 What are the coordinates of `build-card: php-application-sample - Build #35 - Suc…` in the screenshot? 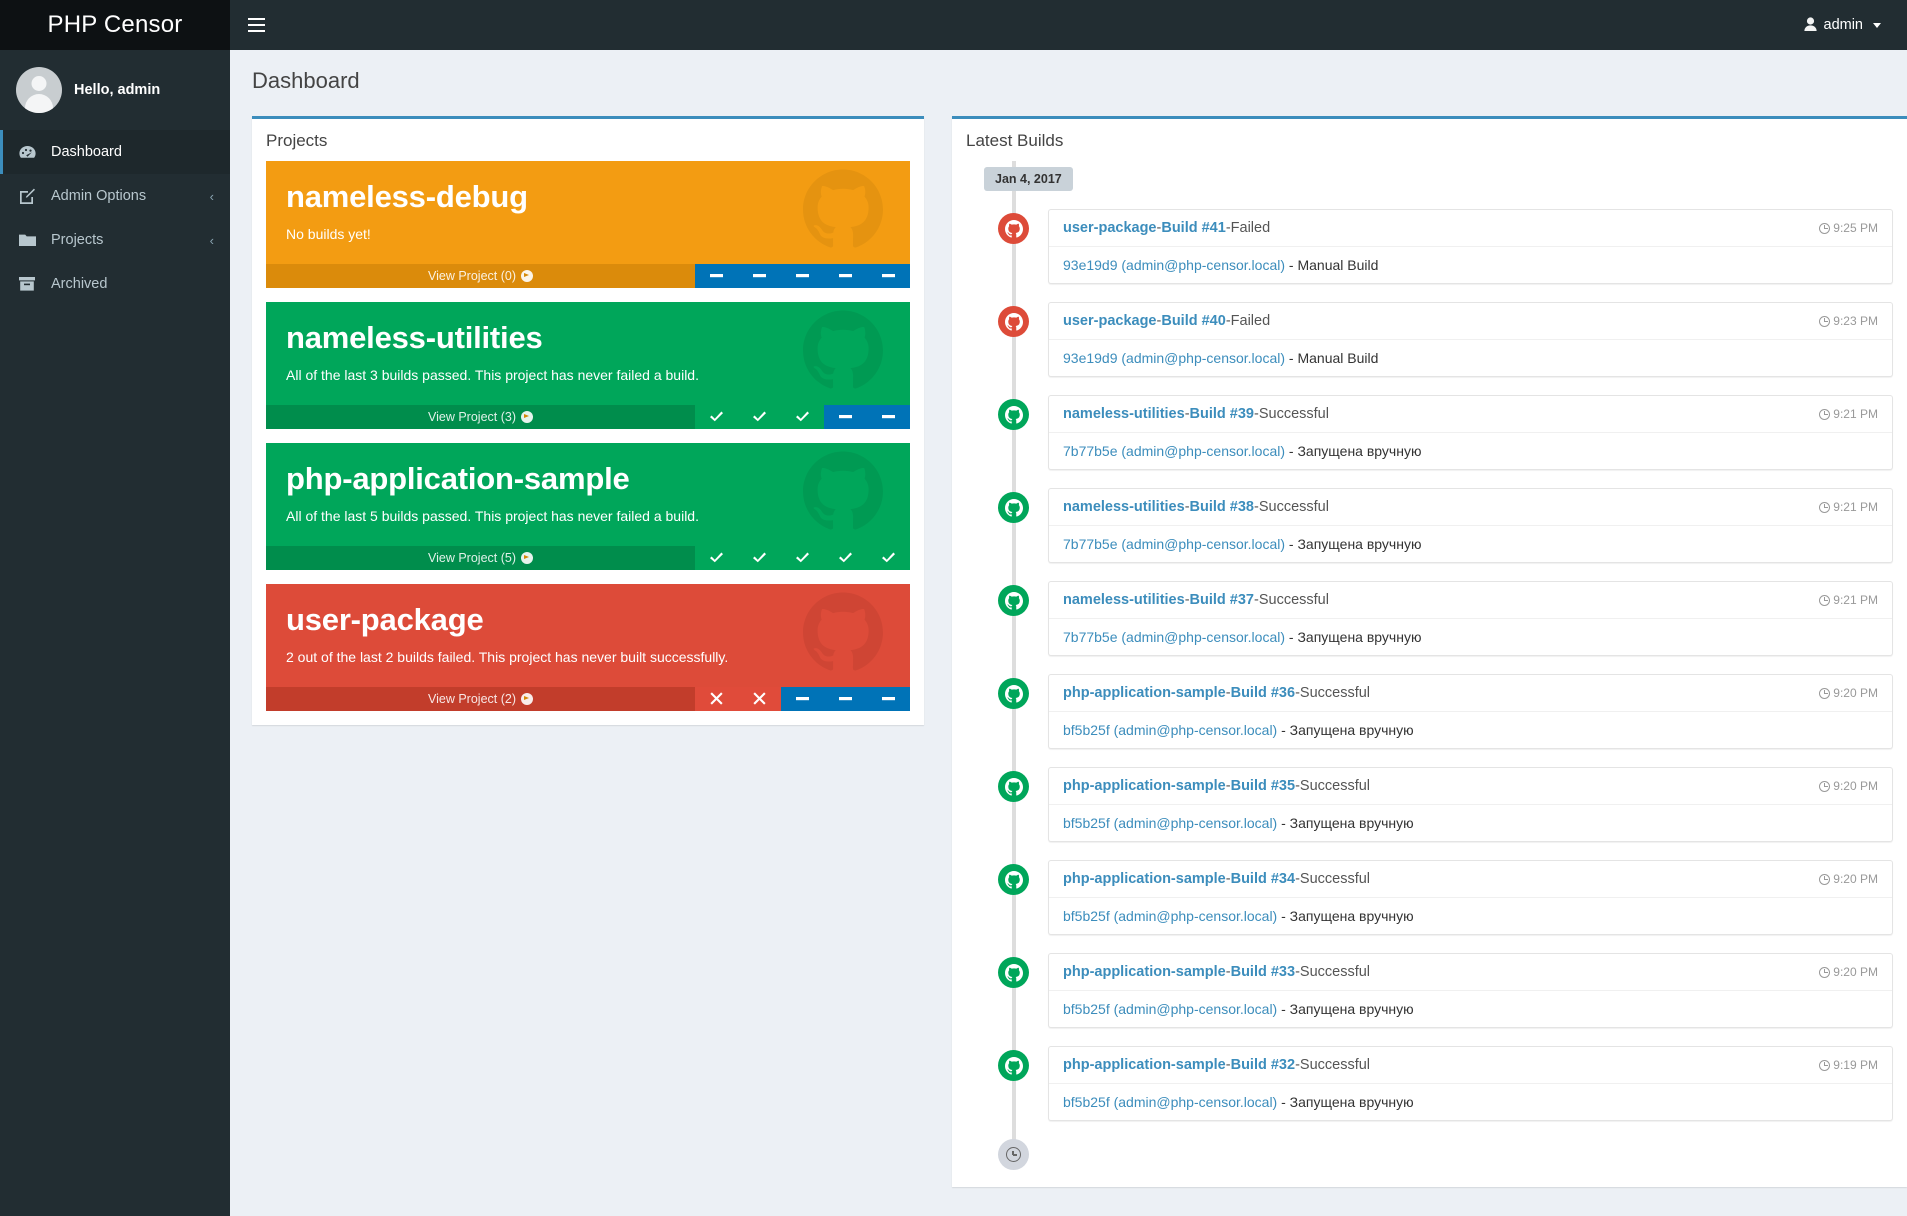 It's located at (1470, 804).